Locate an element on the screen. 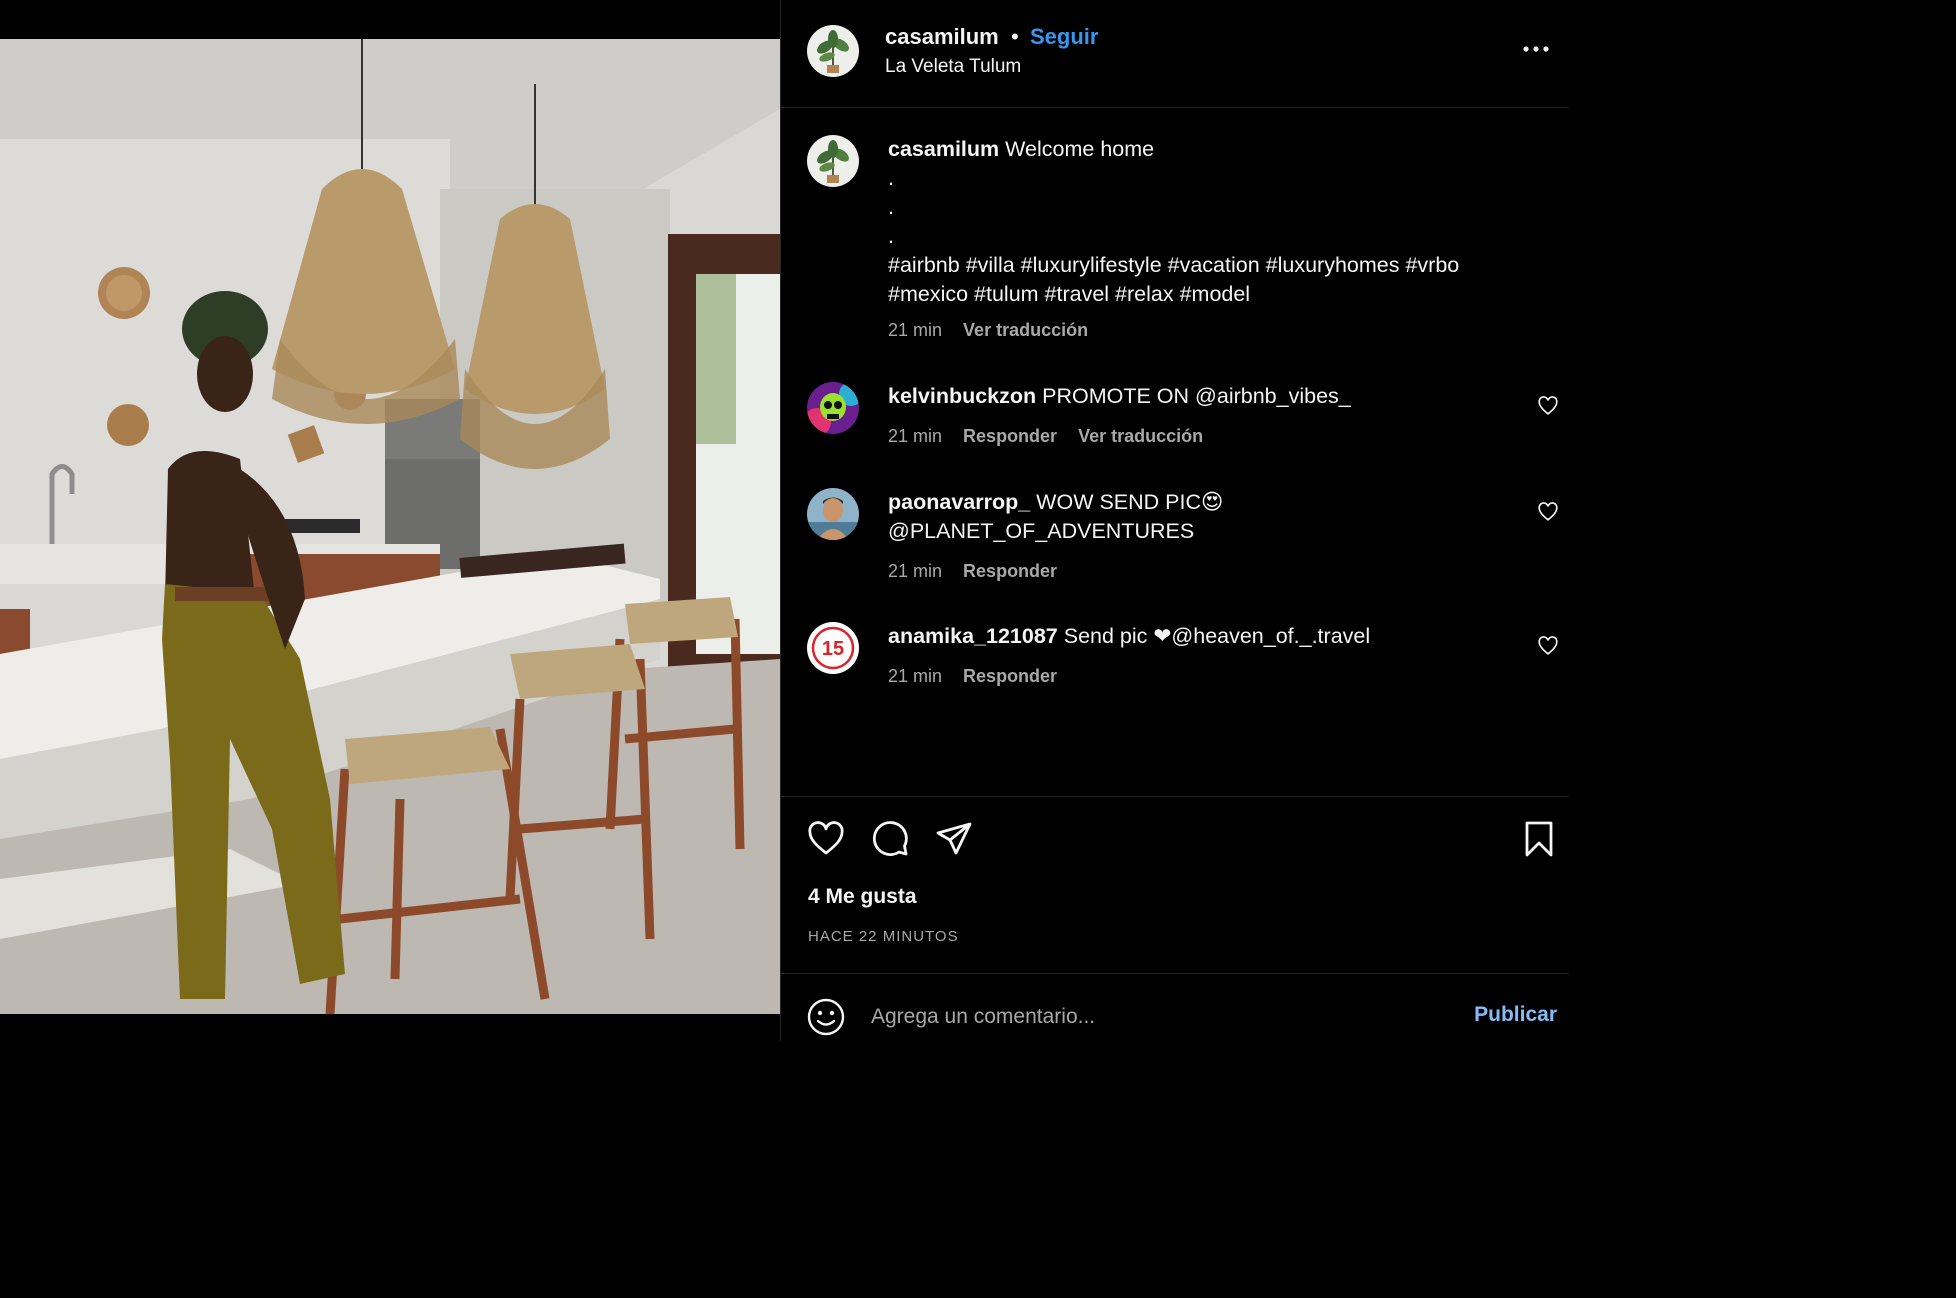 This screenshot has width=1956, height=1298. avatar-badge-number: 15 is located at coordinates (833, 649).